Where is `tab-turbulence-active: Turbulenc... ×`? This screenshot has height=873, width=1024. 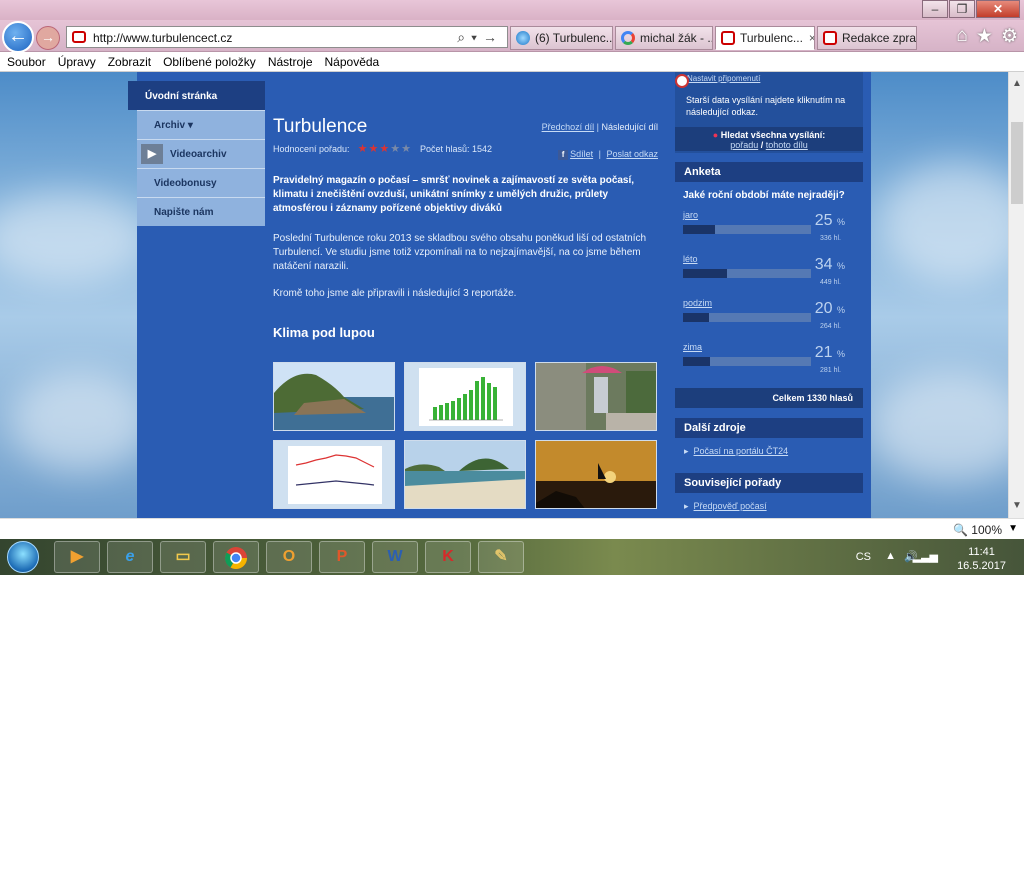
tab-turbulence-active: Turbulenc... × is located at coordinates (765, 38).